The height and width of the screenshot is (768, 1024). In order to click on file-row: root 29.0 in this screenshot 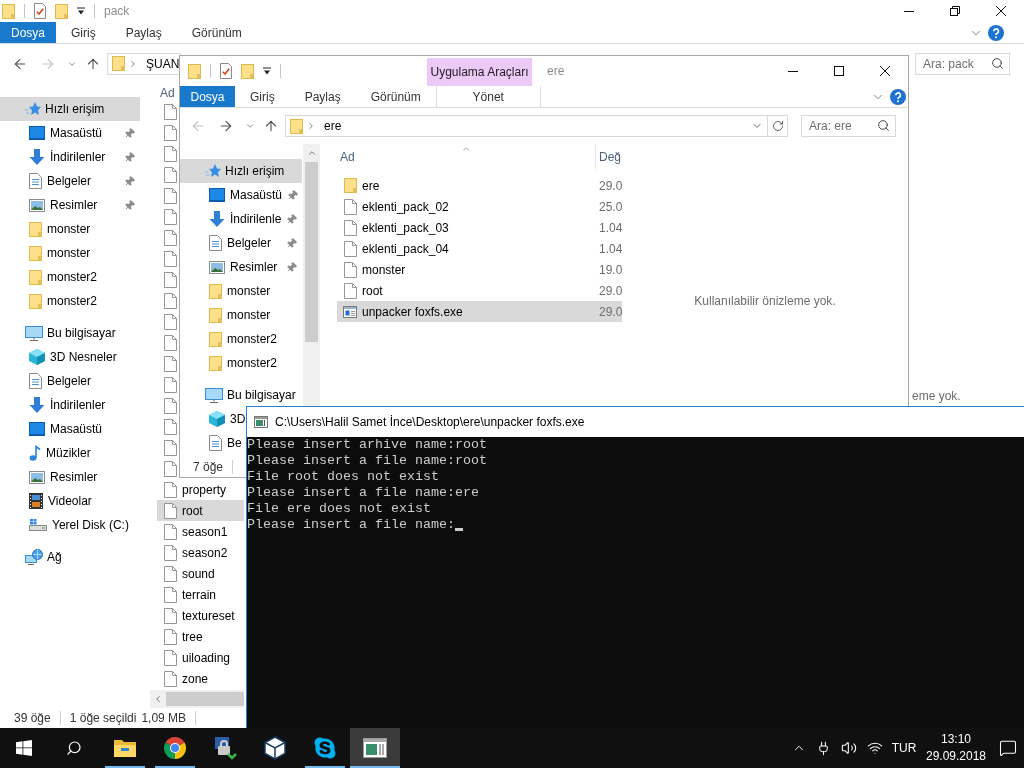, I will do `click(479, 290)`.